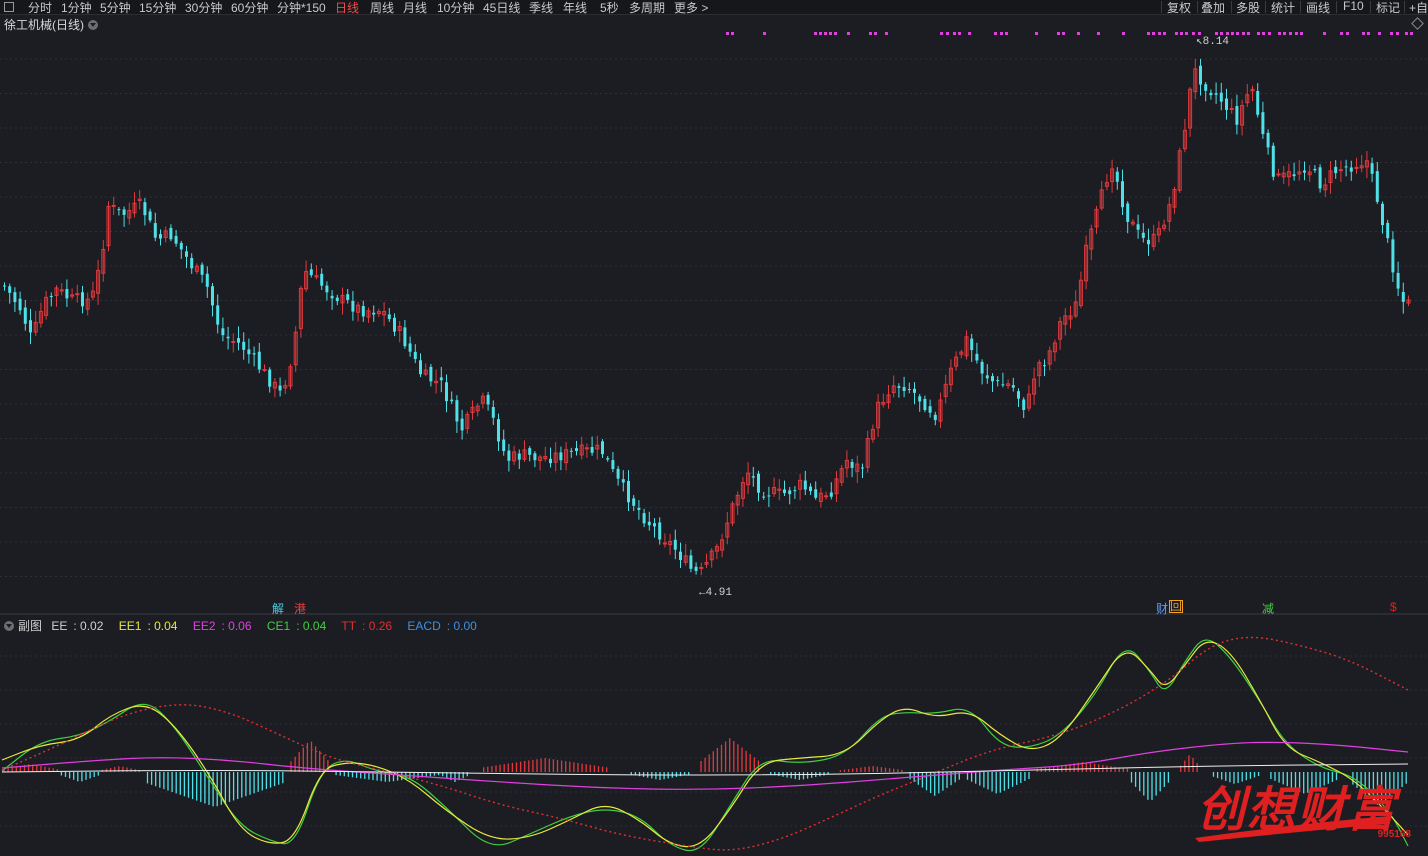  What do you see at coordinates (148, 626) in the screenshot?
I see `indicator-ee1: EE1: 0.04` at bounding box center [148, 626].